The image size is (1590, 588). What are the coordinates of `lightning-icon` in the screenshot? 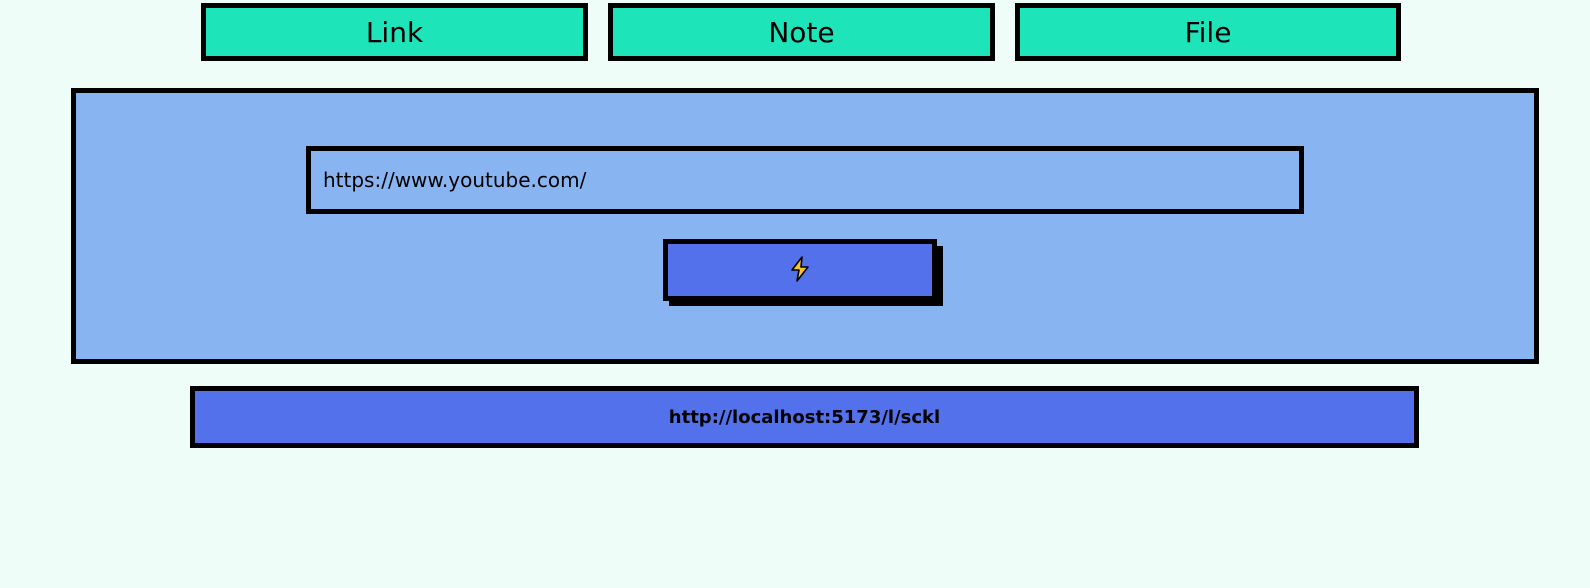 It's located at (800, 270).